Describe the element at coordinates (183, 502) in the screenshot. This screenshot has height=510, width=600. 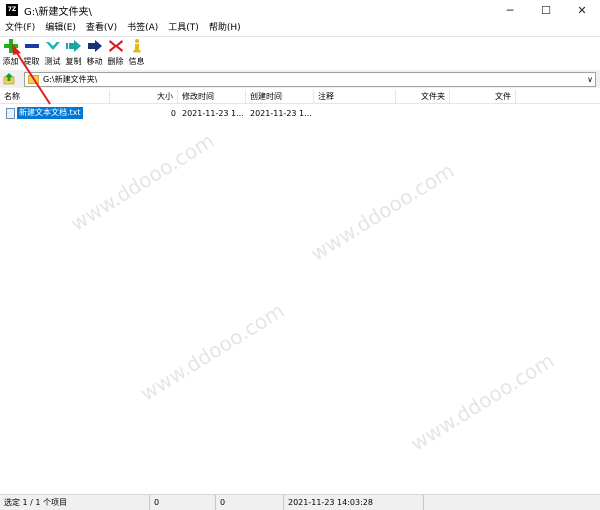
I see `status-size: 0` at that location.